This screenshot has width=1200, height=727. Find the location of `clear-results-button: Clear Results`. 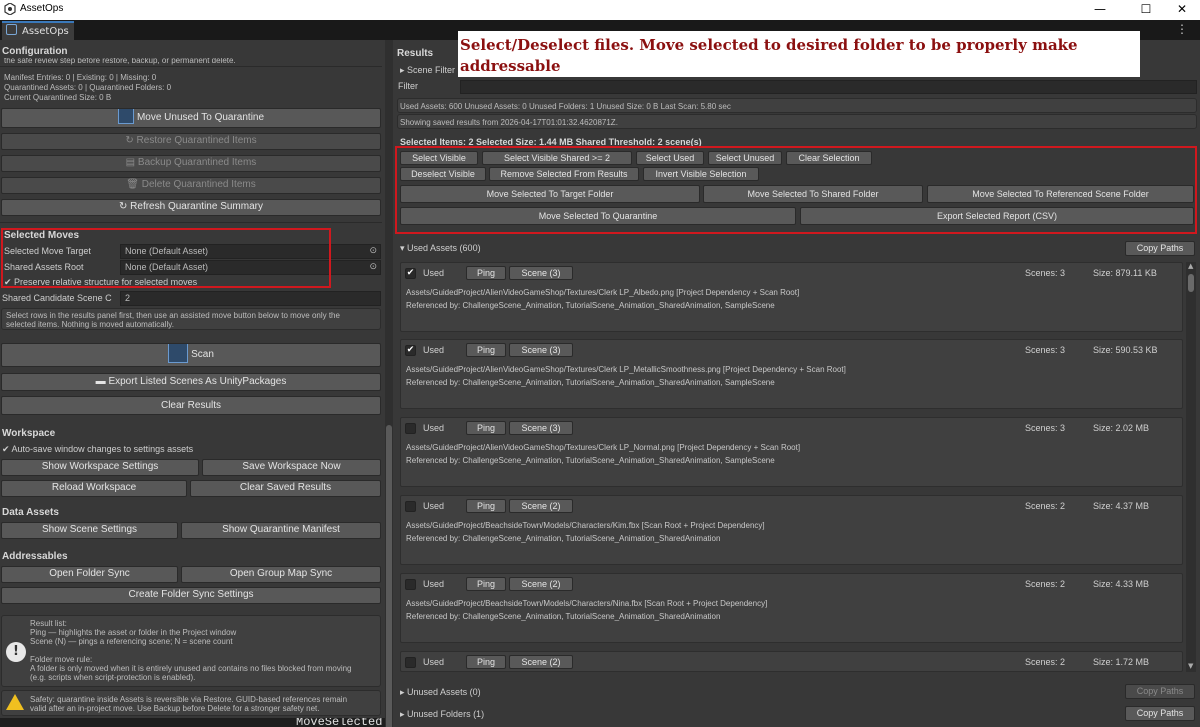

clear-results-button: Clear Results is located at coordinates (191, 405).